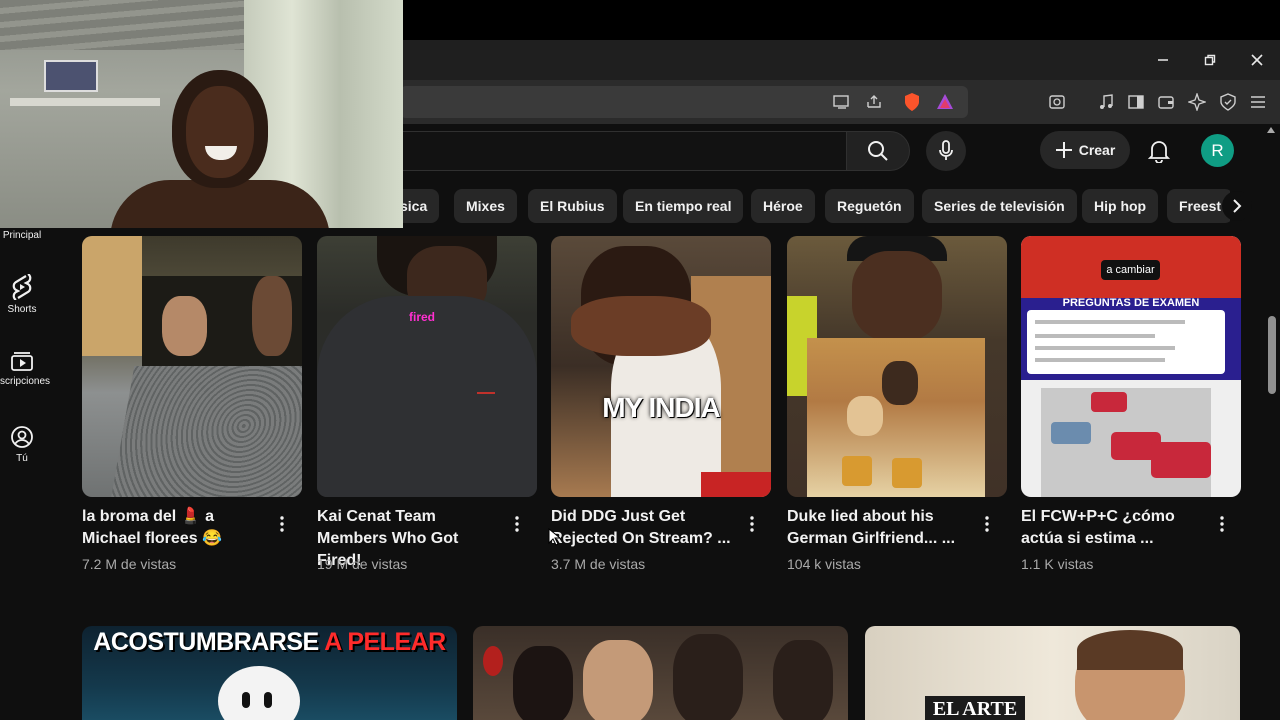  Describe the element at coordinates (177, 528) in the screenshot. I see `video-title: la broma del 💄 a Michael florees 😂` at that location.